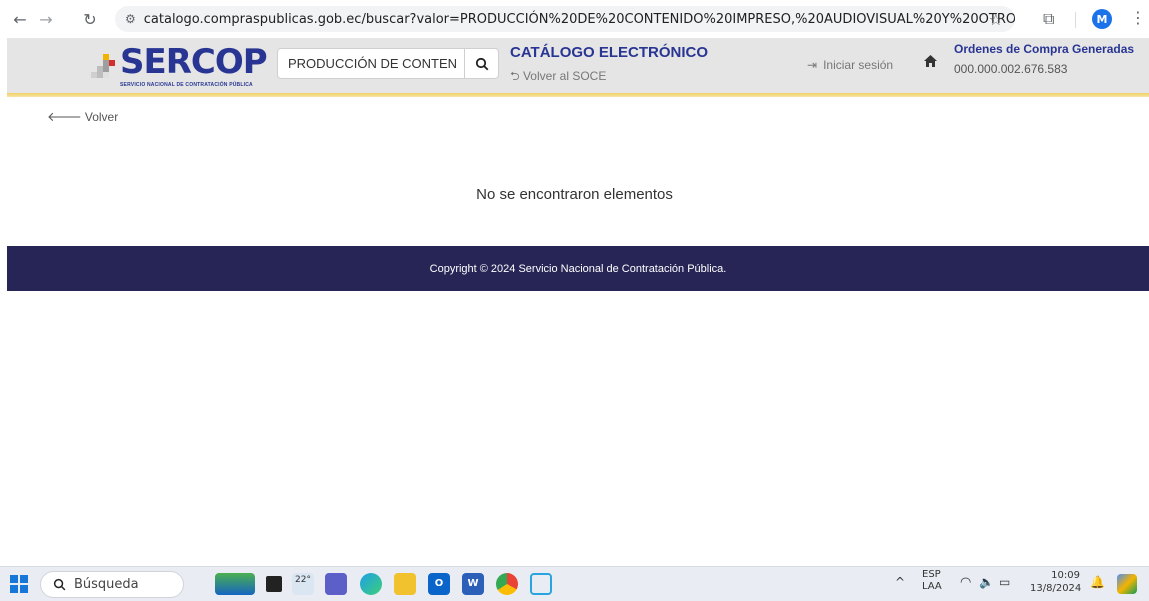  I want to click on back-link-label: Volver, so click(101, 117).